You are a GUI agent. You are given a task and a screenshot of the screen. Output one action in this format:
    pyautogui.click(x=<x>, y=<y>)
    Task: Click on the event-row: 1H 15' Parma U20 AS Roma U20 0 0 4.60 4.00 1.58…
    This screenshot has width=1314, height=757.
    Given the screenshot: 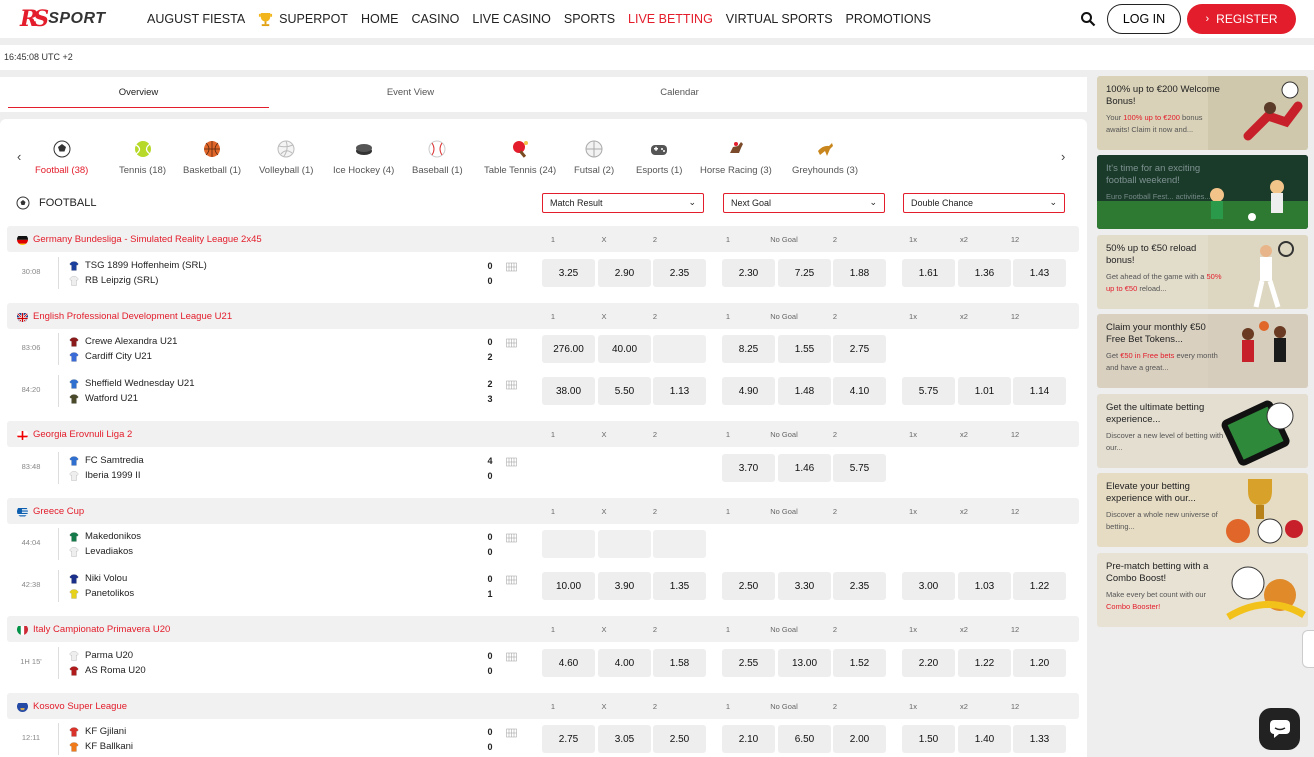 What is the action you would take?
    pyautogui.click(x=543, y=663)
    